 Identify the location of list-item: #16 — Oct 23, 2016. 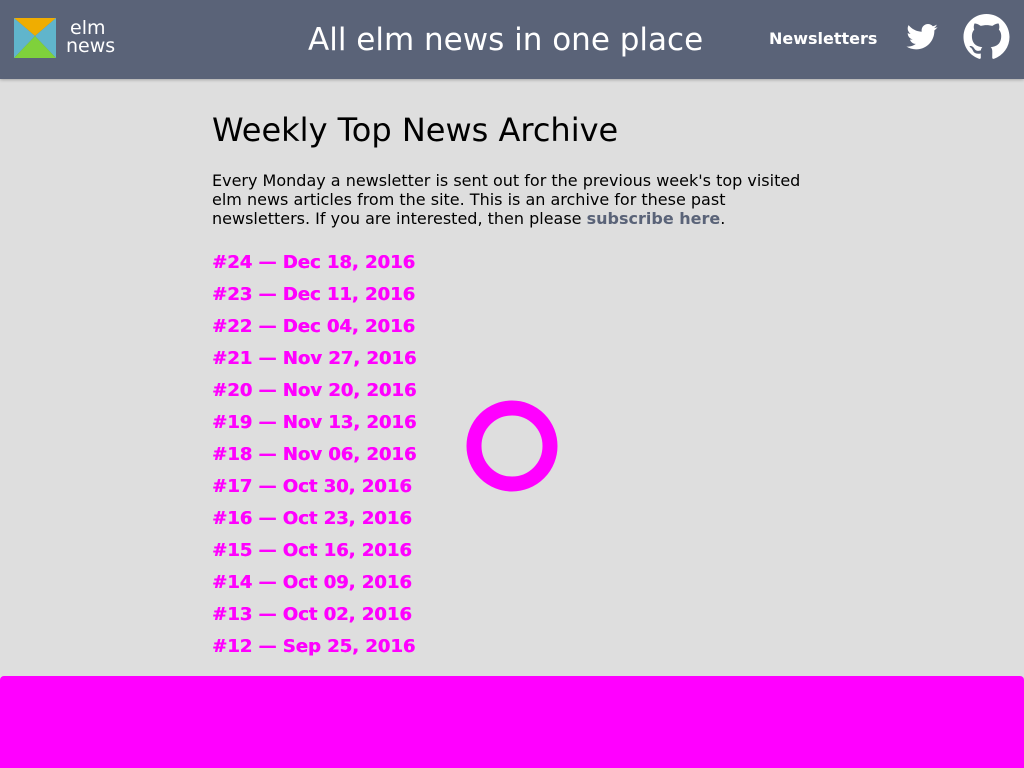
(314, 524).